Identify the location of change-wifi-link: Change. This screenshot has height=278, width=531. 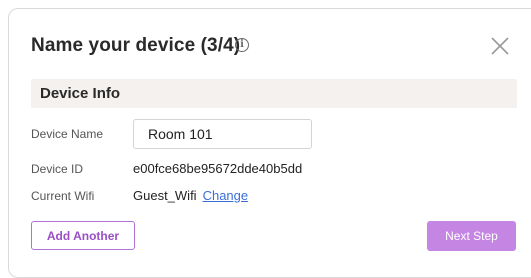
(226, 195).